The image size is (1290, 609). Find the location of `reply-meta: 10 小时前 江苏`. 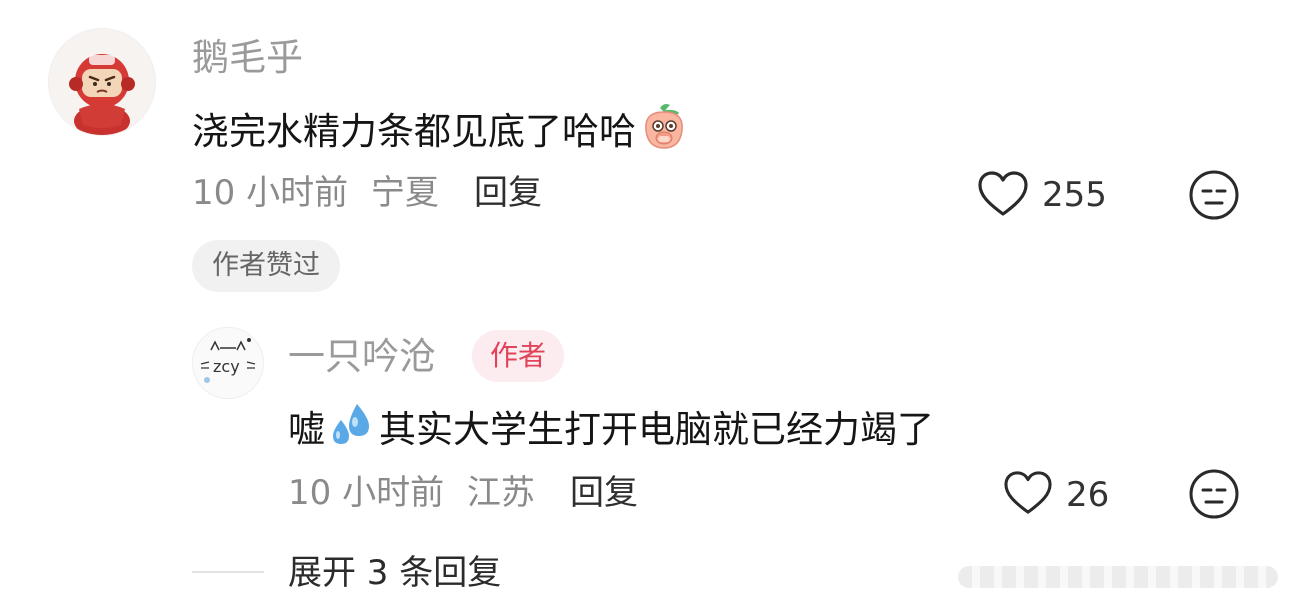

reply-meta: 10 小时前 江苏 is located at coordinates (411, 493).